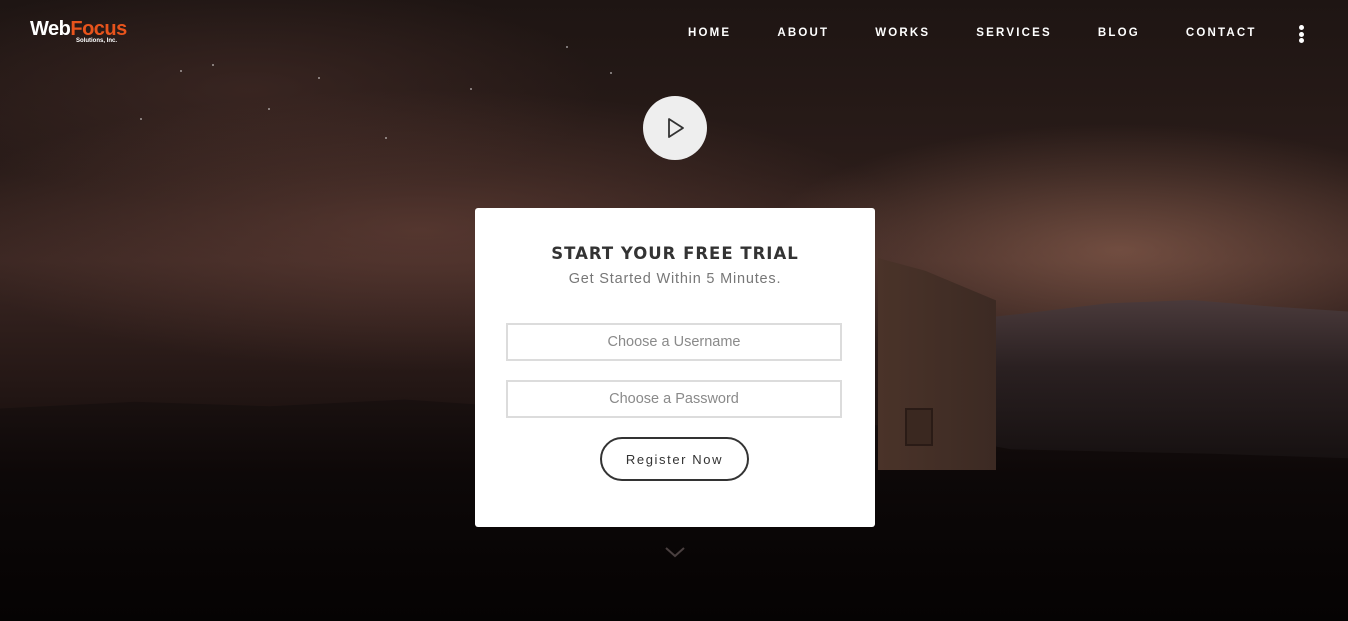  What do you see at coordinates (803, 33) in the screenshot?
I see `nav-item-about: ABOUT` at bounding box center [803, 33].